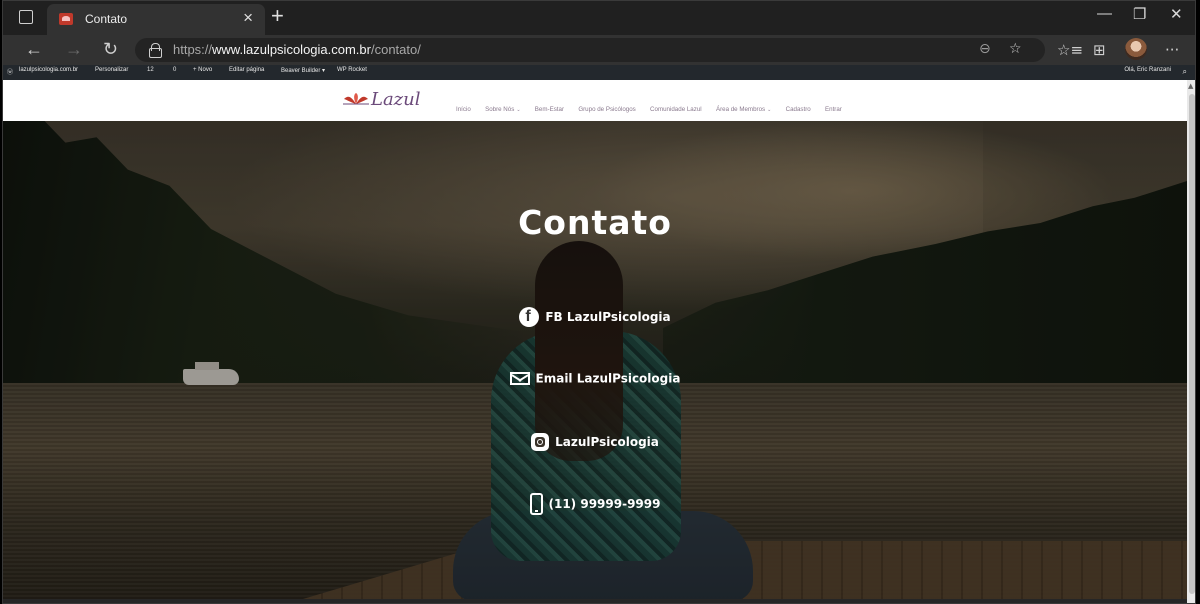 This screenshot has width=1200, height=604. I want to click on url-path: /contato/, so click(395, 49).